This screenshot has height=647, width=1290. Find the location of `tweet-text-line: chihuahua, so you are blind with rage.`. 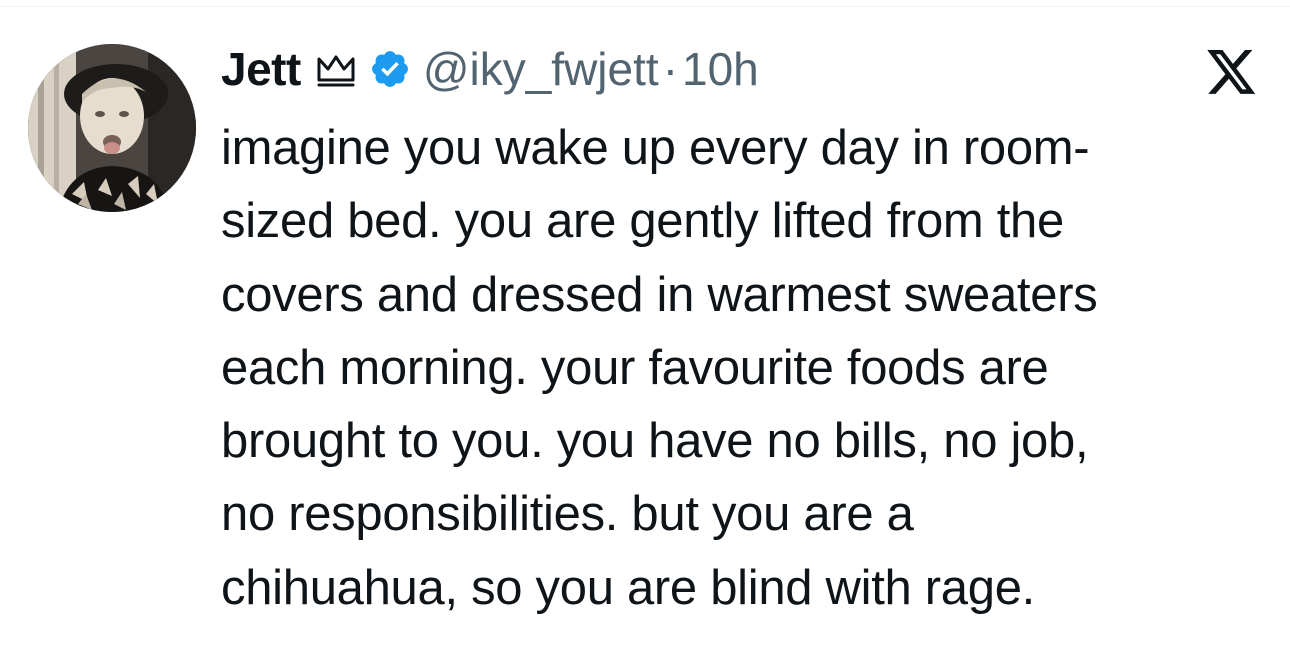

tweet-text-line: chihuahua, so you are blind with rage. is located at coordinates (628, 587).